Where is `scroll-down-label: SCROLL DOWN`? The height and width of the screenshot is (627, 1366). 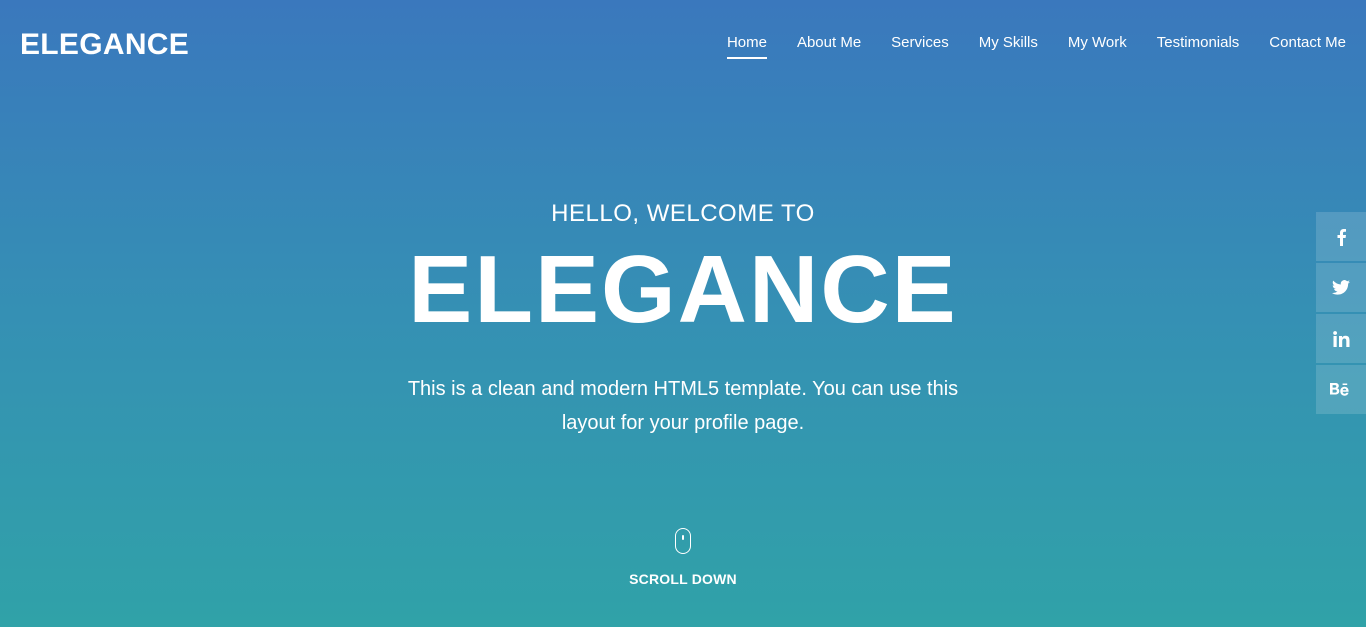 scroll-down-label: SCROLL DOWN is located at coordinates (683, 579).